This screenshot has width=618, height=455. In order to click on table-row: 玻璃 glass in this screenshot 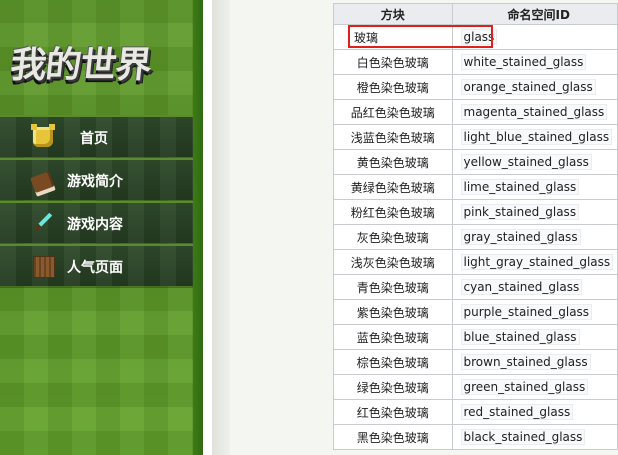, I will do `click(475, 37)`.